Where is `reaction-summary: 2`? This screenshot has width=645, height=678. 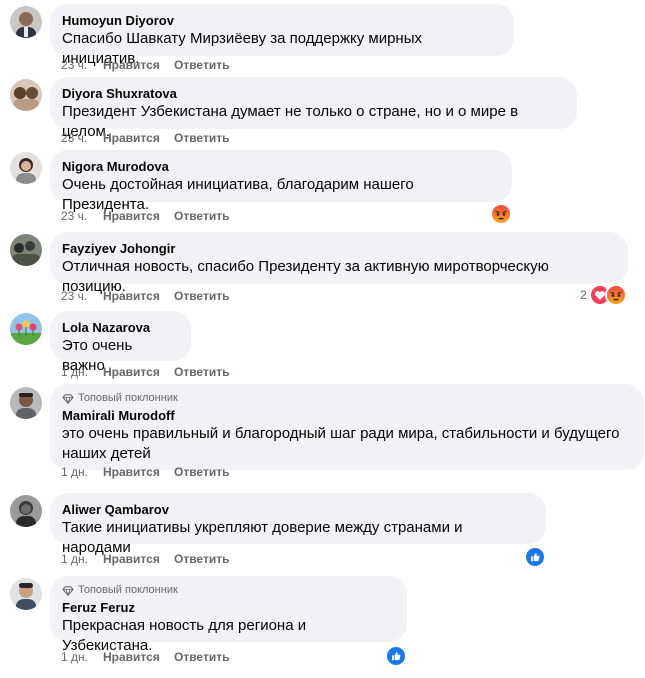
reaction-summary: 2 is located at coordinates (603, 295).